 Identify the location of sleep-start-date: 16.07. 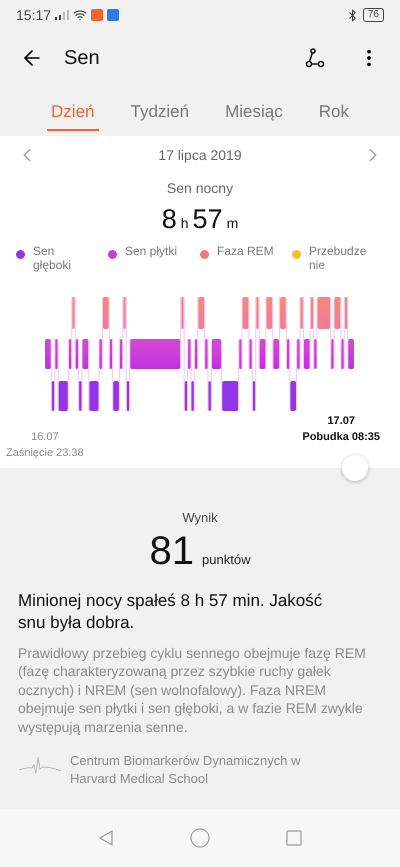
(45, 437).